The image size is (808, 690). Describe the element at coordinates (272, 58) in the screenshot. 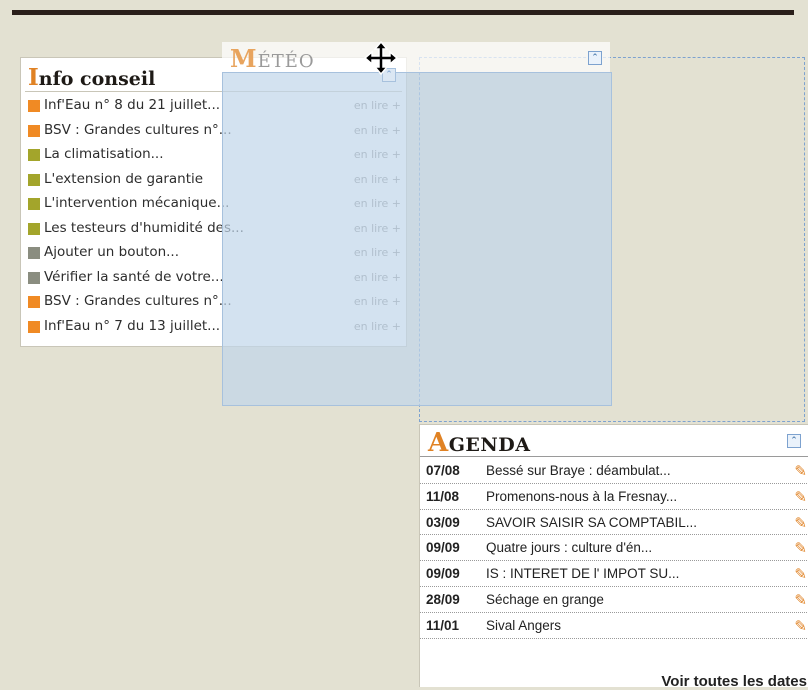

I see `meteo-title: MÉTÉO` at that location.